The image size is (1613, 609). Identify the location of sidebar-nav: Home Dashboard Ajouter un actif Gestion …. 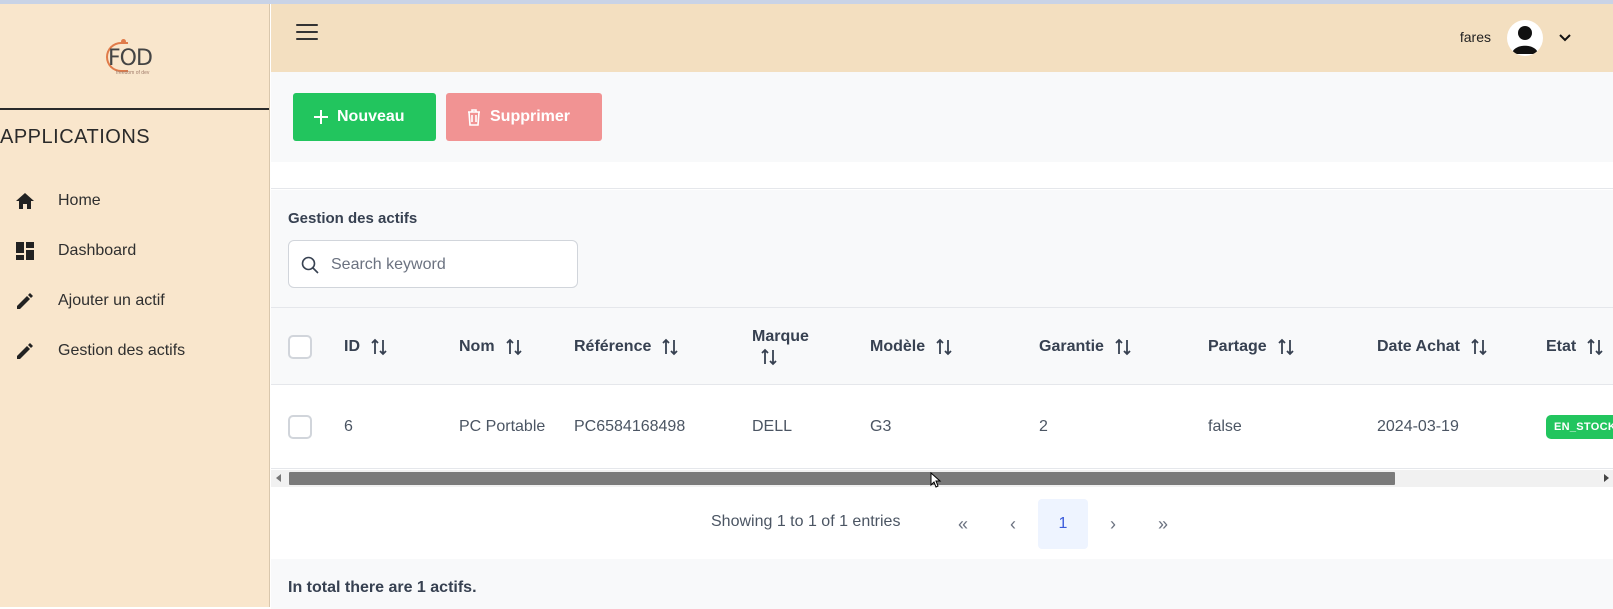
(137, 276).